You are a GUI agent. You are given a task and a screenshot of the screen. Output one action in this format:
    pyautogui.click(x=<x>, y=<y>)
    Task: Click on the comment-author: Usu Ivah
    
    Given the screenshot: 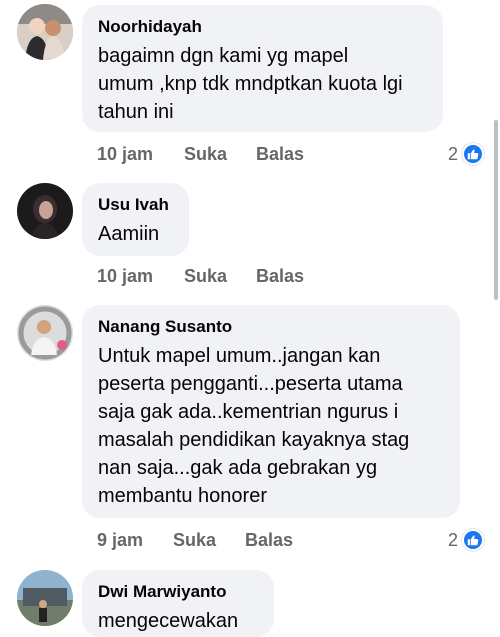 What is the action you would take?
    pyautogui.click(x=135, y=205)
    